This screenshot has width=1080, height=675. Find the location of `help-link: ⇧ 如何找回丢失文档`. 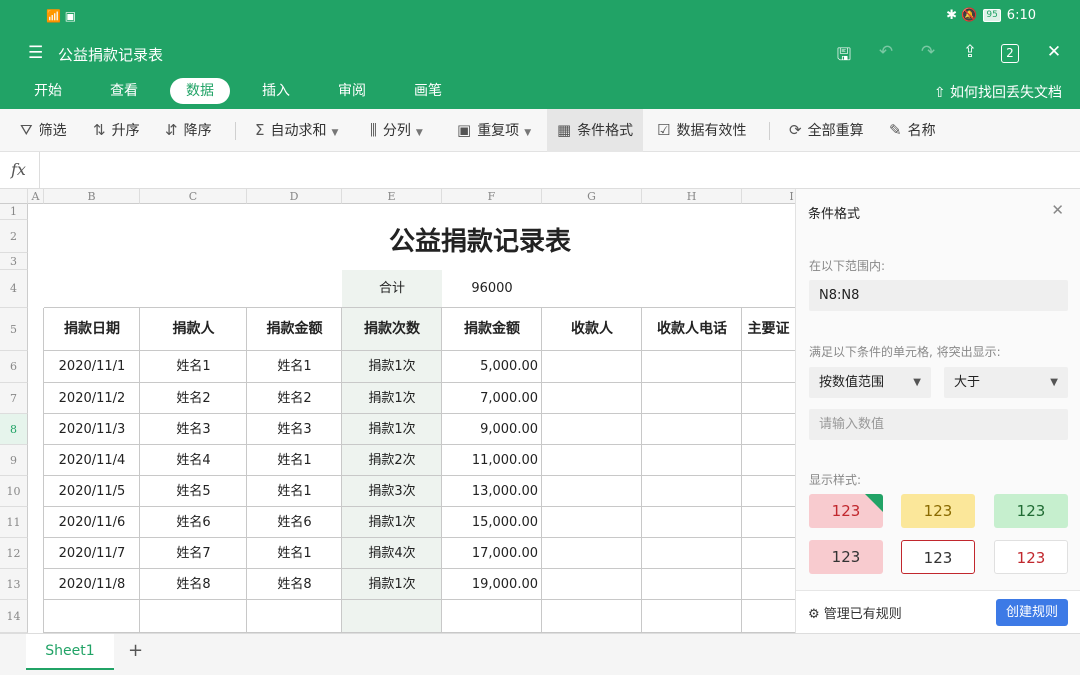

help-link: ⇧ 如何找回丢失文档 is located at coordinates (998, 92).